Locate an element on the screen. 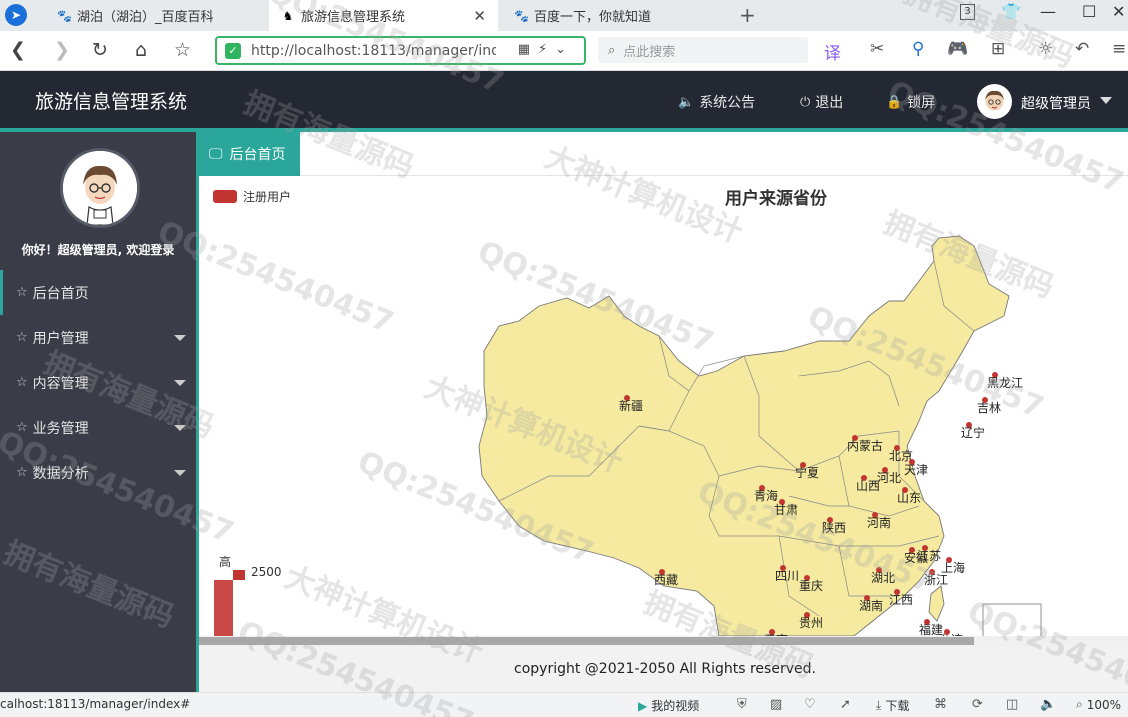  scissors-icon: ✂ is located at coordinates (877, 49).